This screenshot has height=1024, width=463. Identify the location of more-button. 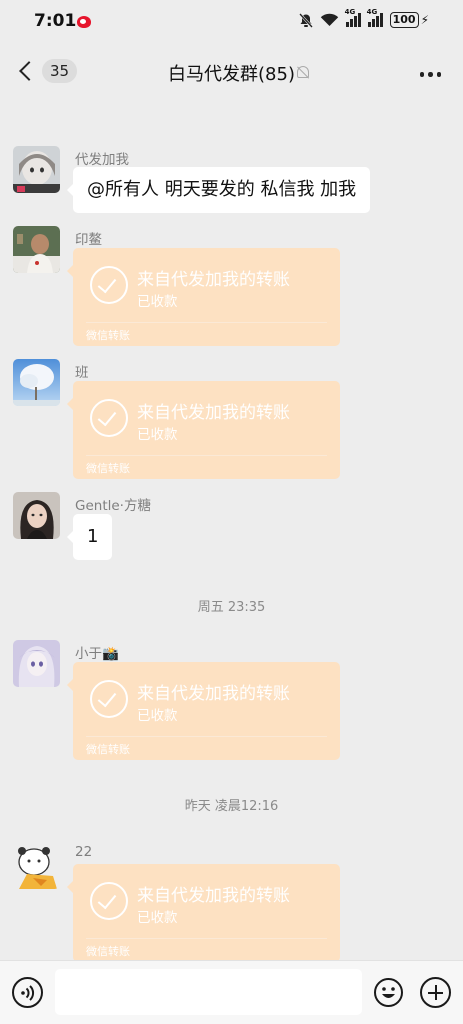
(430, 74).